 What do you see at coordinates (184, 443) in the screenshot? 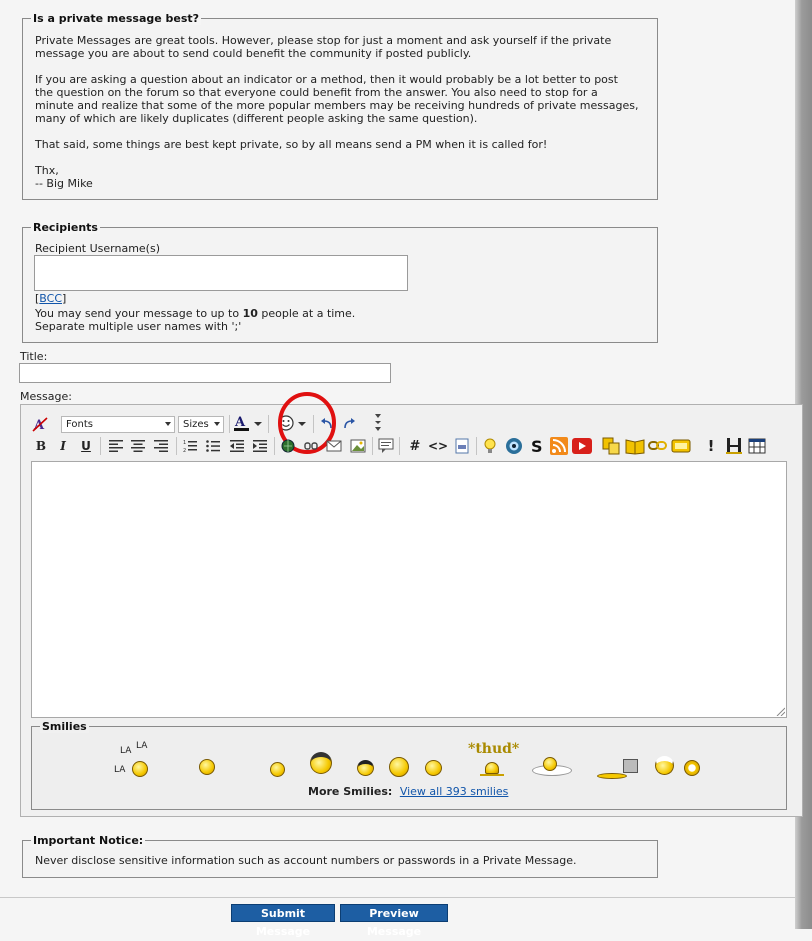
I see `svg-text: 1` at bounding box center [184, 443].